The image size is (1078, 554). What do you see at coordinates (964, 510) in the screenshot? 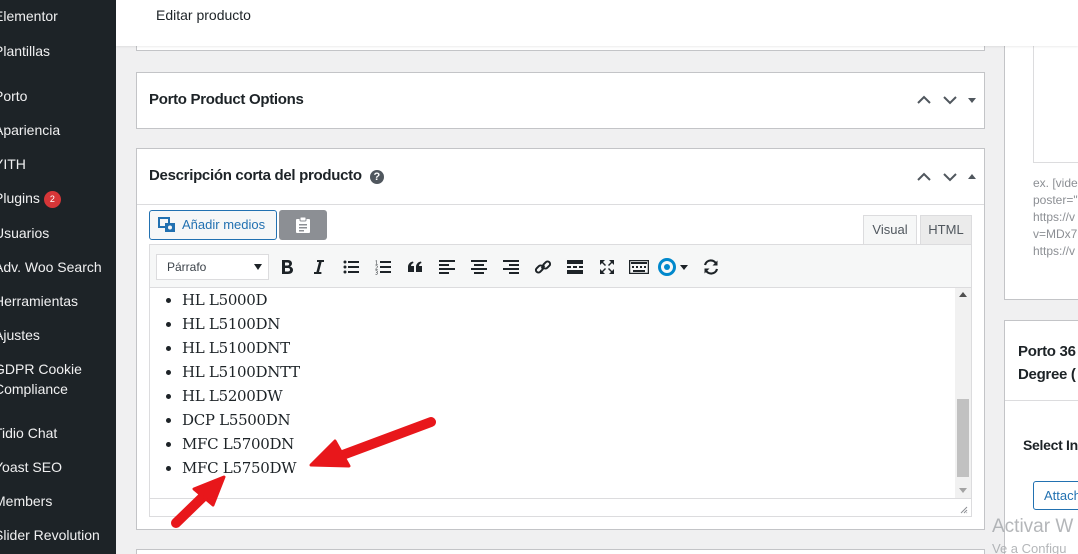
I see `resize-grip-icon` at bounding box center [964, 510].